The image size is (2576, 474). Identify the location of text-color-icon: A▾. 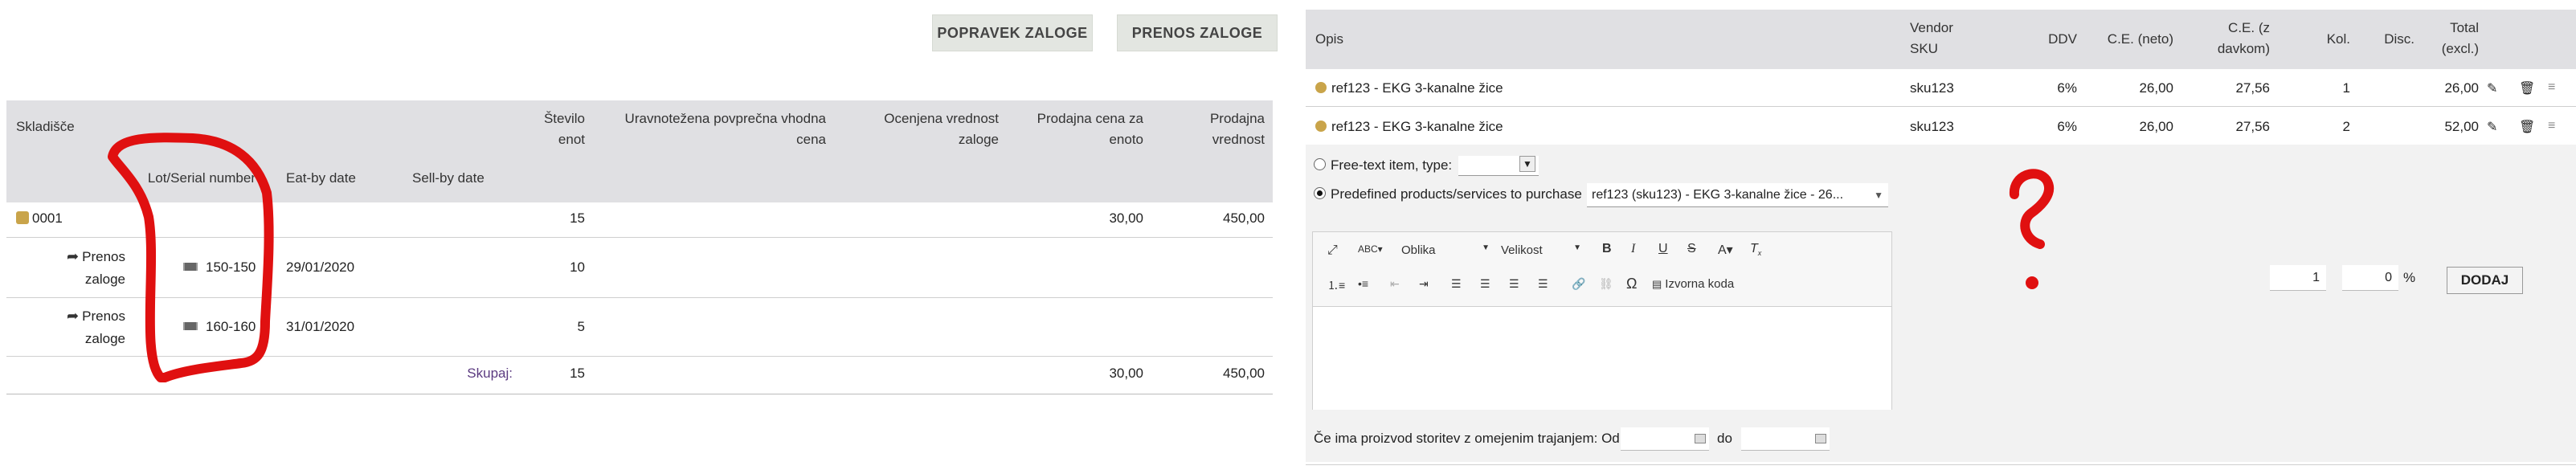
(1726, 250).